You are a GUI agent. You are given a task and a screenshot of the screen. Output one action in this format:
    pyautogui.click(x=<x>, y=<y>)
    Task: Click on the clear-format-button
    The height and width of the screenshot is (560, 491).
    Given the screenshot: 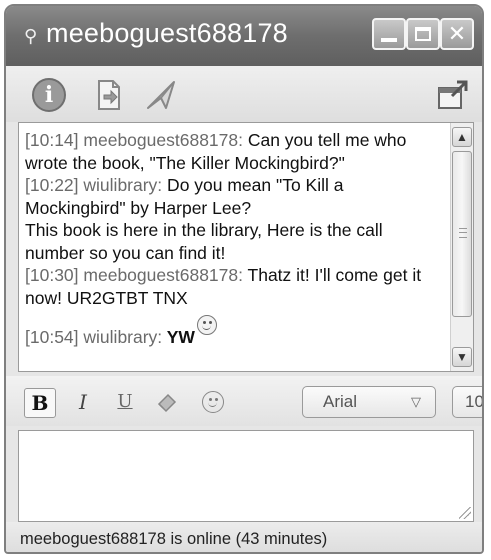 What is the action you would take?
    pyautogui.click(x=167, y=402)
    